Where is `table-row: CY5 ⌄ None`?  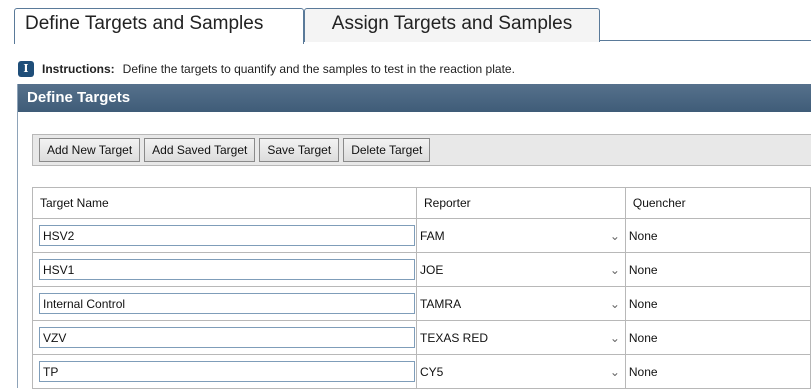 table-row: CY5 ⌄ None is located at coordinates (421, 371).